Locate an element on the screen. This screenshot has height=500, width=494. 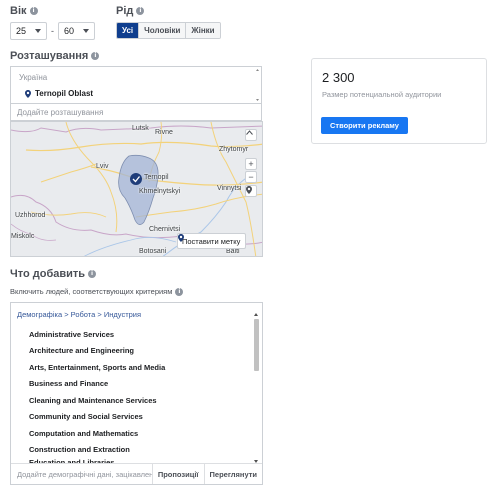
age-min-value: 25 is located at coordinates (21, 31).